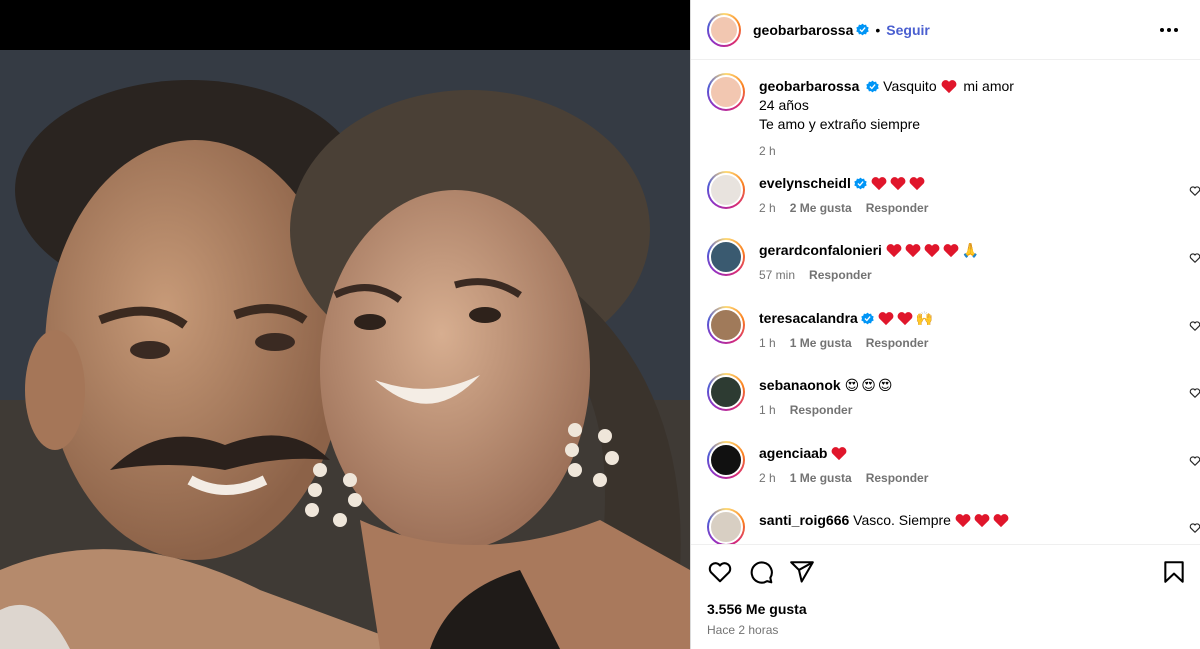 Image resolution: width=1200 pixels, height=649 pixels. What do you see at coordinates (802, 572) in the screenshot?
I see `share-icon` at bounding box center [802, 572].